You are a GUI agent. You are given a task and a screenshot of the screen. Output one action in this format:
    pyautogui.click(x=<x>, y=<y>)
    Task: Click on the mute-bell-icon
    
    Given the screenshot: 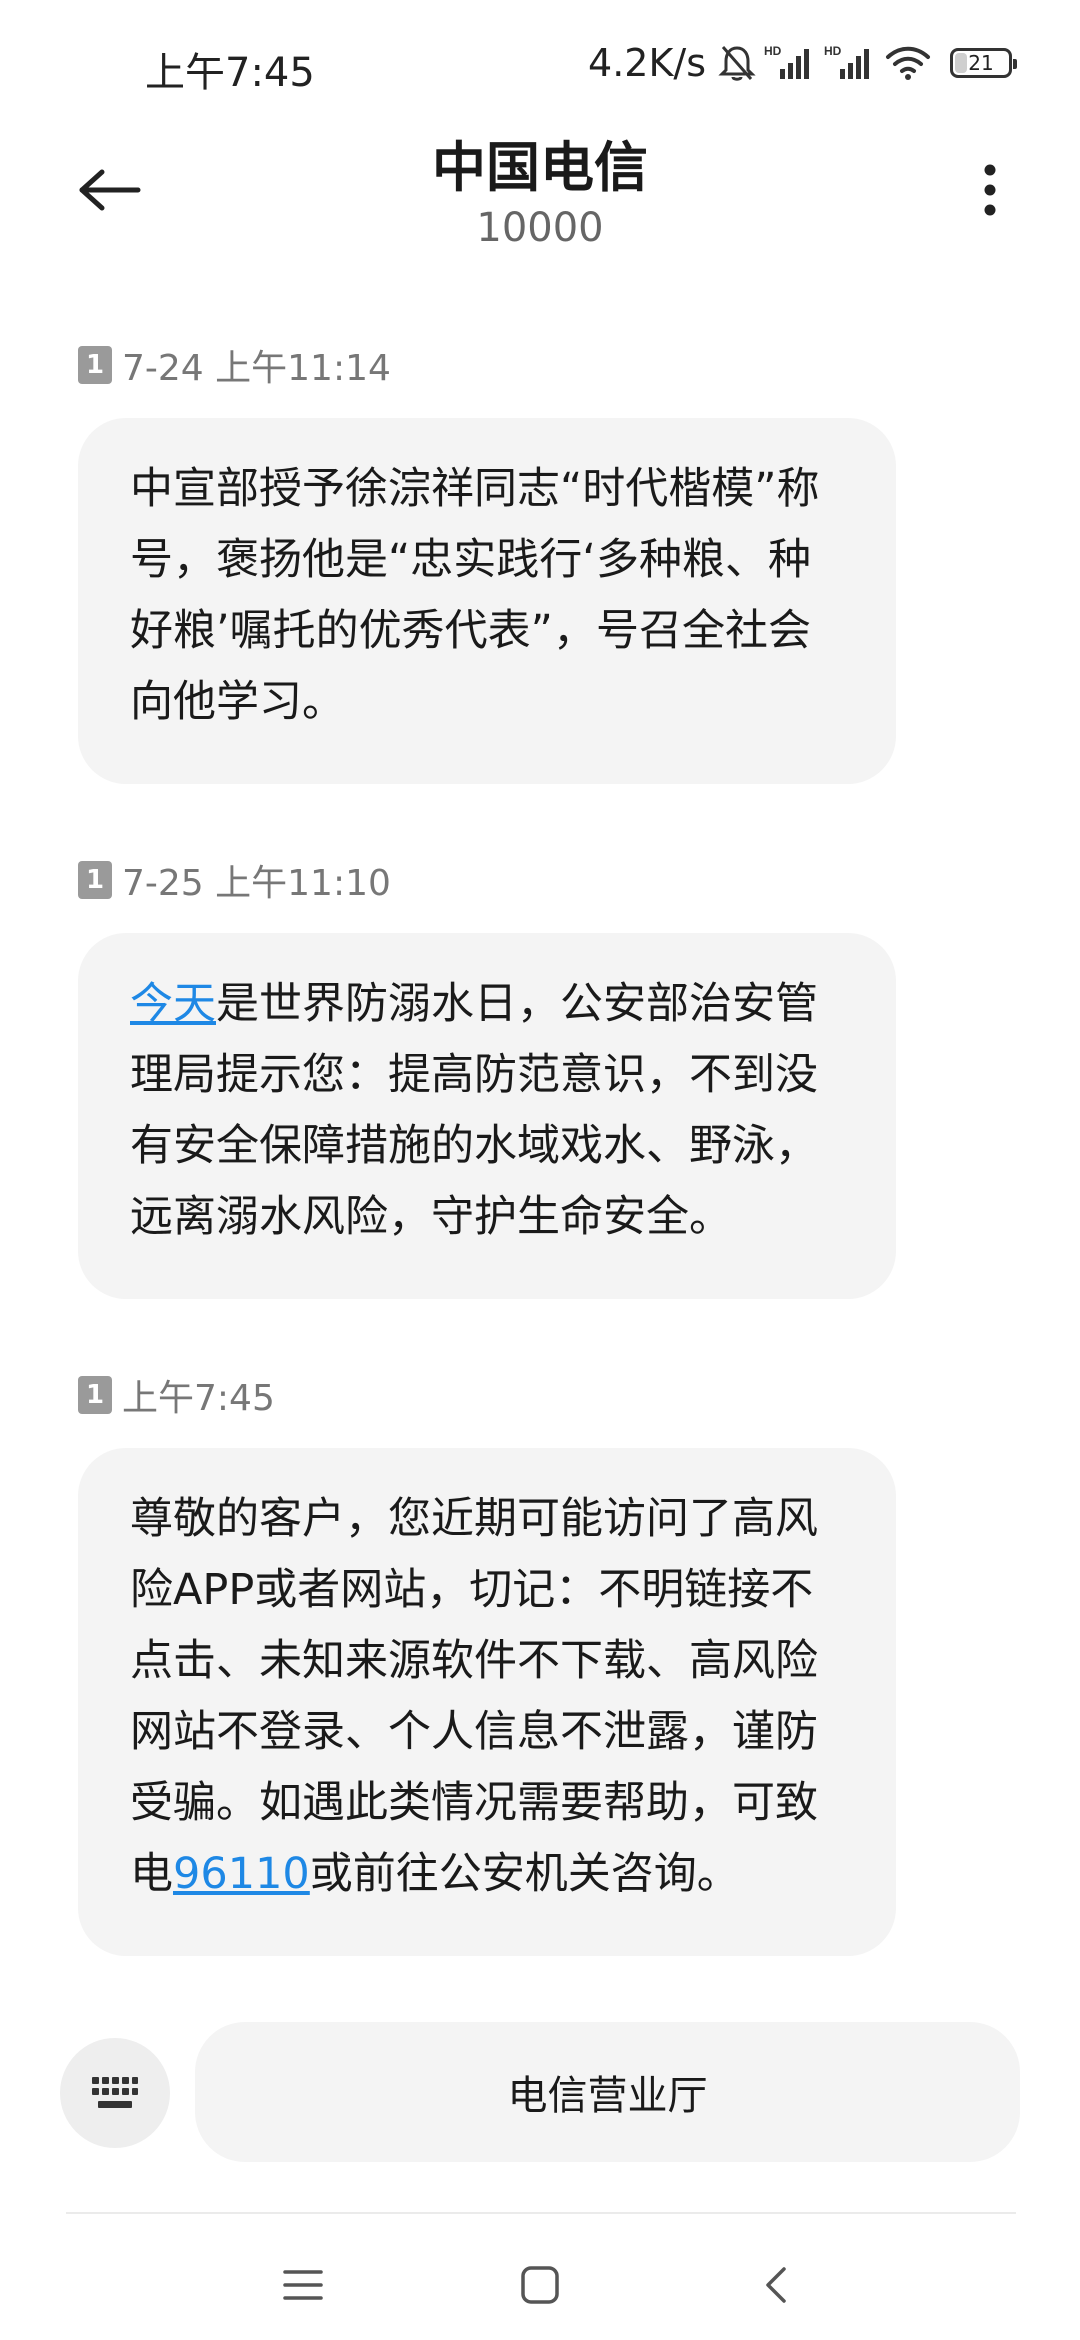 What is the action you would take?
    pyautogui.click(x=737, y=63)
    